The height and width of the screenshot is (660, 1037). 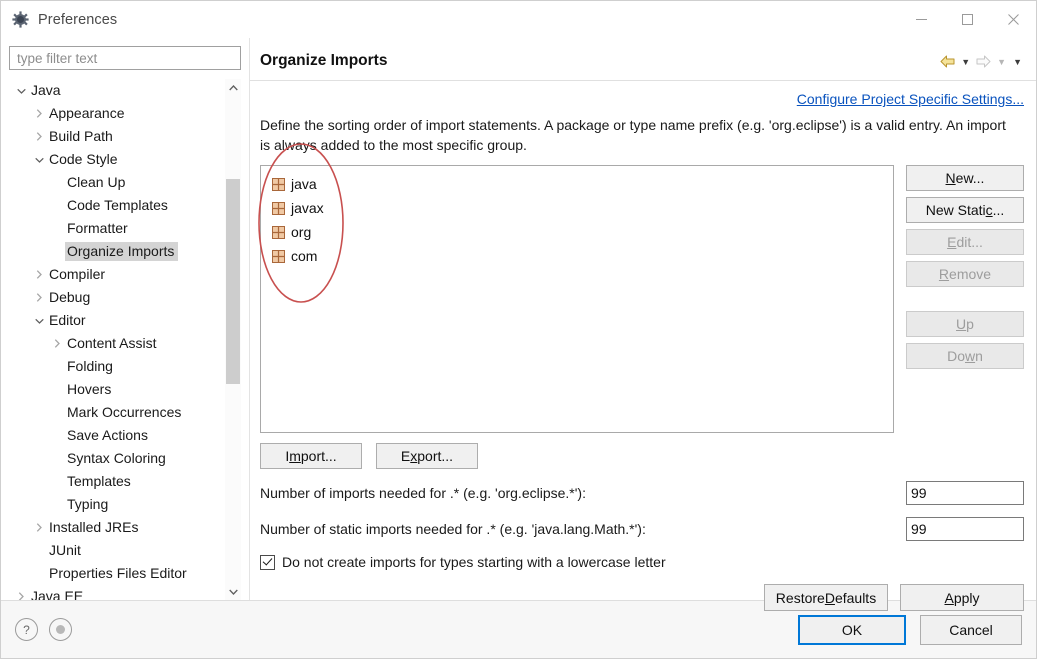 What do you see at coordinates (26, 629) in the screenshot?
I see `help-icon: ?` at bounding box center [26, 629].